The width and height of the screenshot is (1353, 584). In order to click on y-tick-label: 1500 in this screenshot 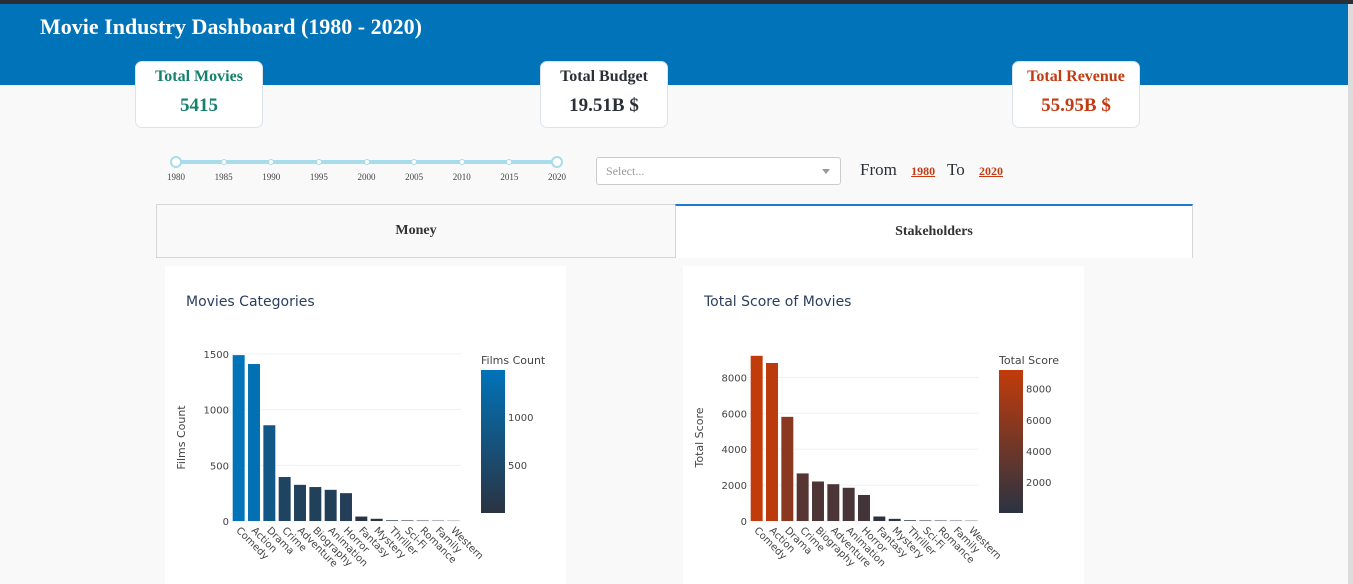, I will do `click(216, 355)`.